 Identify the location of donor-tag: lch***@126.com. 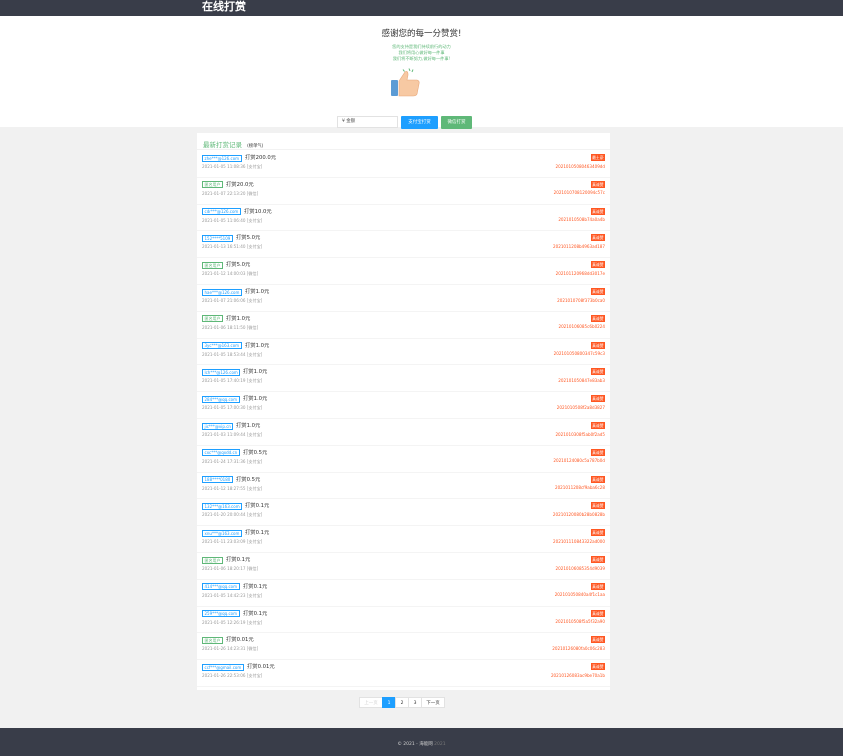
(221, 372).